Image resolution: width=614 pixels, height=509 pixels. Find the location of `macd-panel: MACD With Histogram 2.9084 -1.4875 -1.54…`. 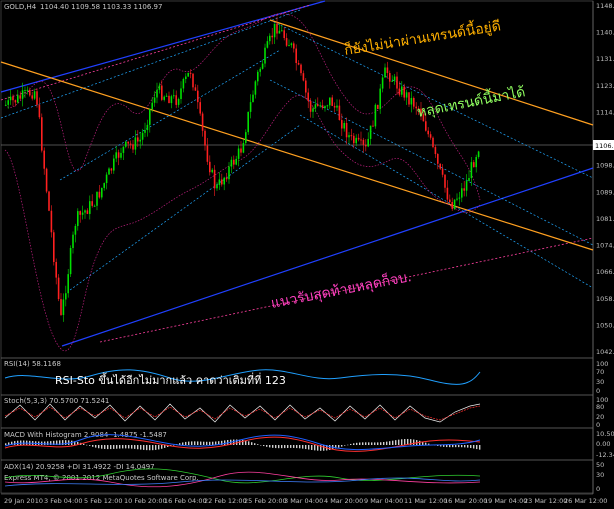

macd-panel: MACD With Histogram 2.9084 -1.4875 -1.54… is located at coordinates (309, 444).